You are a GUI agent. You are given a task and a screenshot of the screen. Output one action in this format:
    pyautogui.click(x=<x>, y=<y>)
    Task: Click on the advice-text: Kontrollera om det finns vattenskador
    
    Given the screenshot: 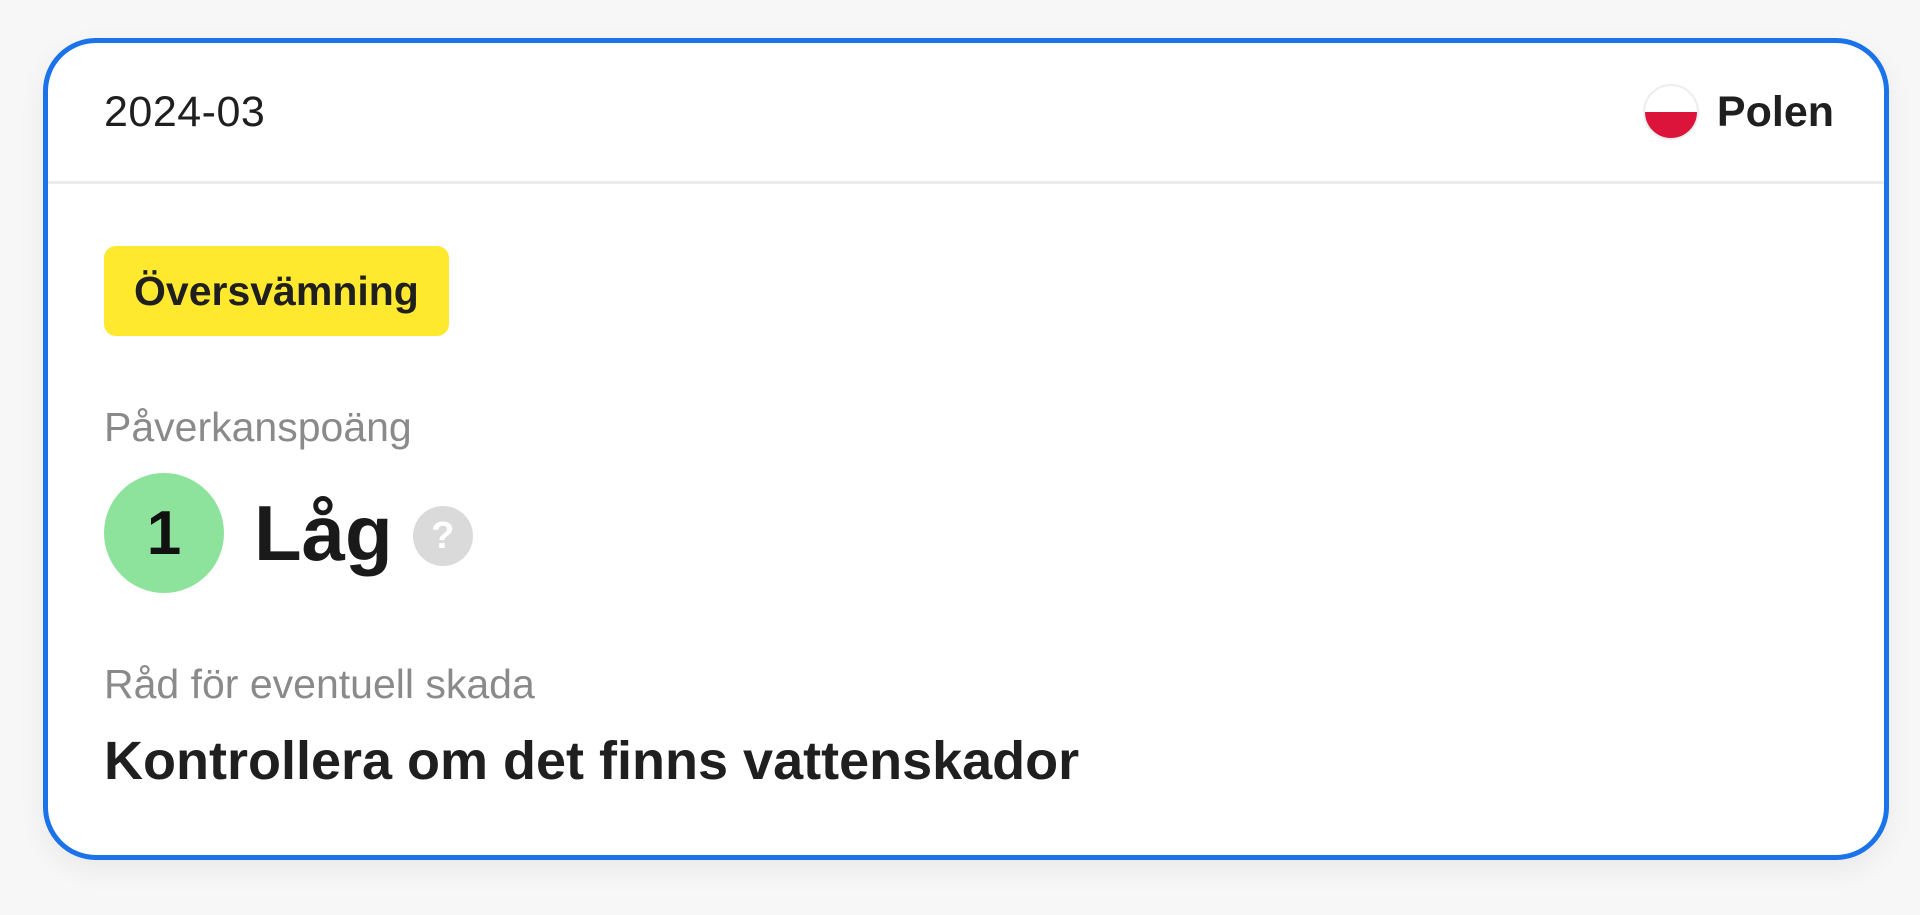 What is the action you would take?
    pyautogui.click(x=592, y=761)
    